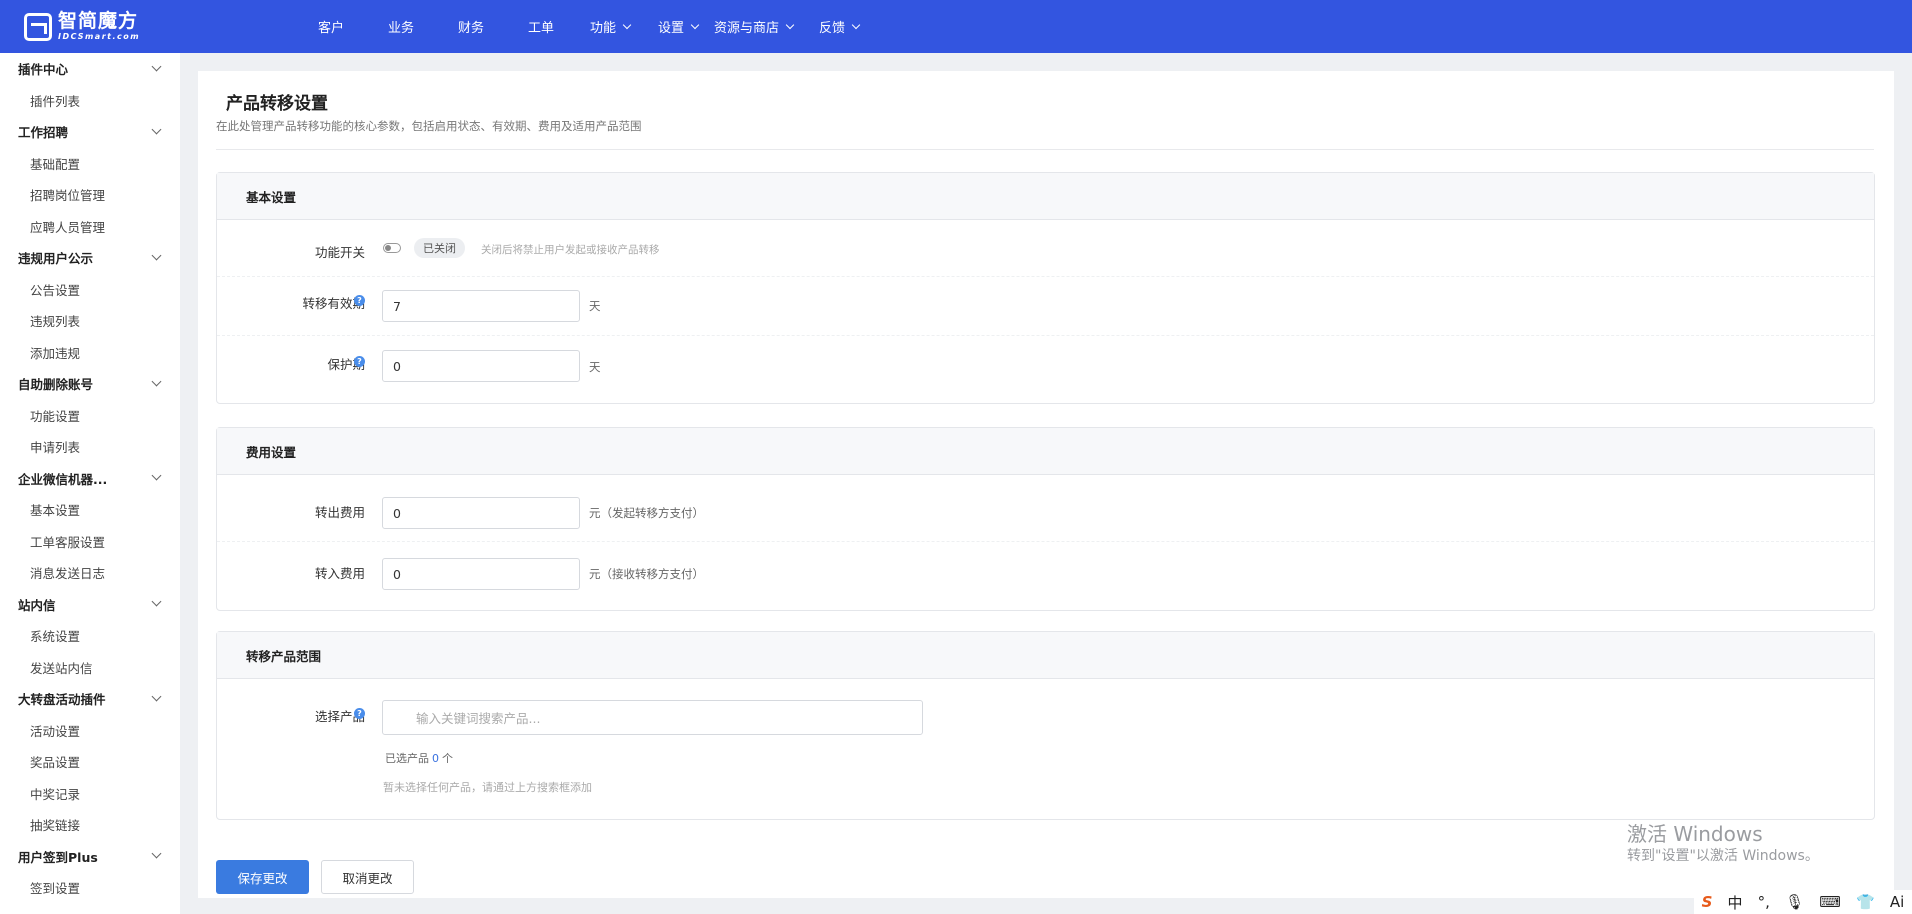 The height and width of the screenshot is (914, 1912). What do you see at coordinates (1897, 902) in the screenshot?
I see `ai-assistant-icon: Ai` at bounding box center [1897, 902].